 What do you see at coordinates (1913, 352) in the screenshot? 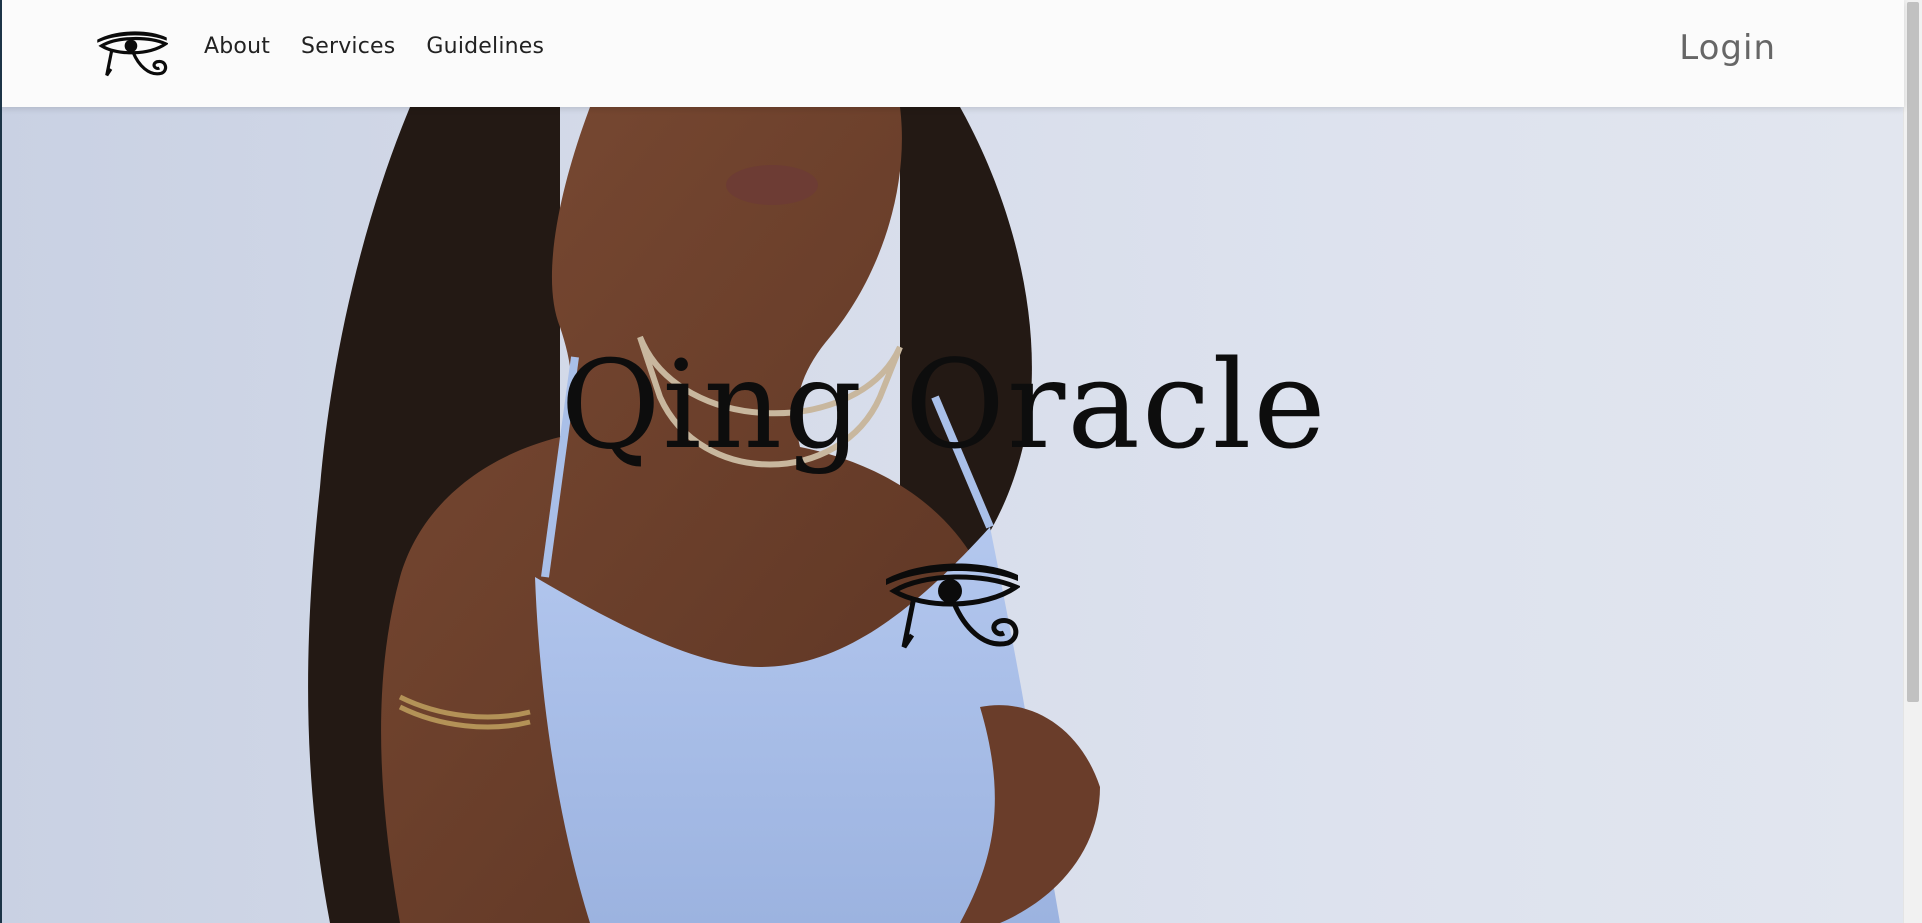
I see `scrollbar-thumb` at bounding box center [1913, 352].